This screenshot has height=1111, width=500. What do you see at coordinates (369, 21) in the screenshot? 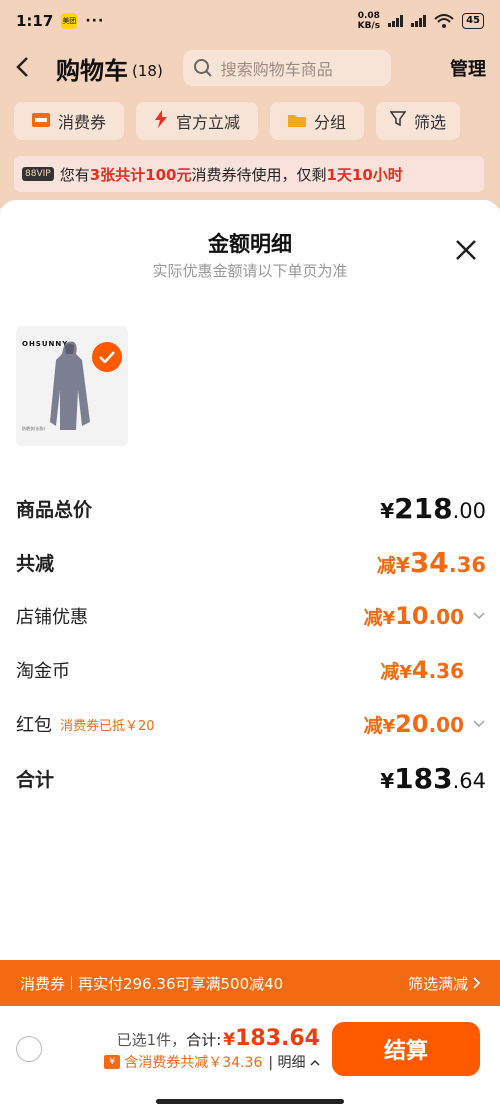
I see `network-speed: 0.08 KB/s` at bounding box center [369, 21].